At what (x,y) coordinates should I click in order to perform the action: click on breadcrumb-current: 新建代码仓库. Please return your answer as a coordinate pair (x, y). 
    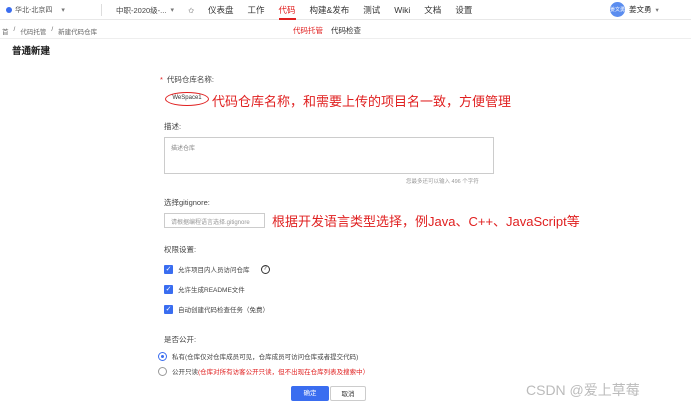
    Looking at the image, I should click on (78, 32).